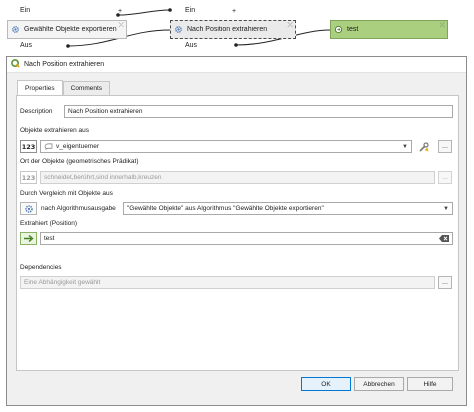  I want to click on output-icon, so click(338, 29).